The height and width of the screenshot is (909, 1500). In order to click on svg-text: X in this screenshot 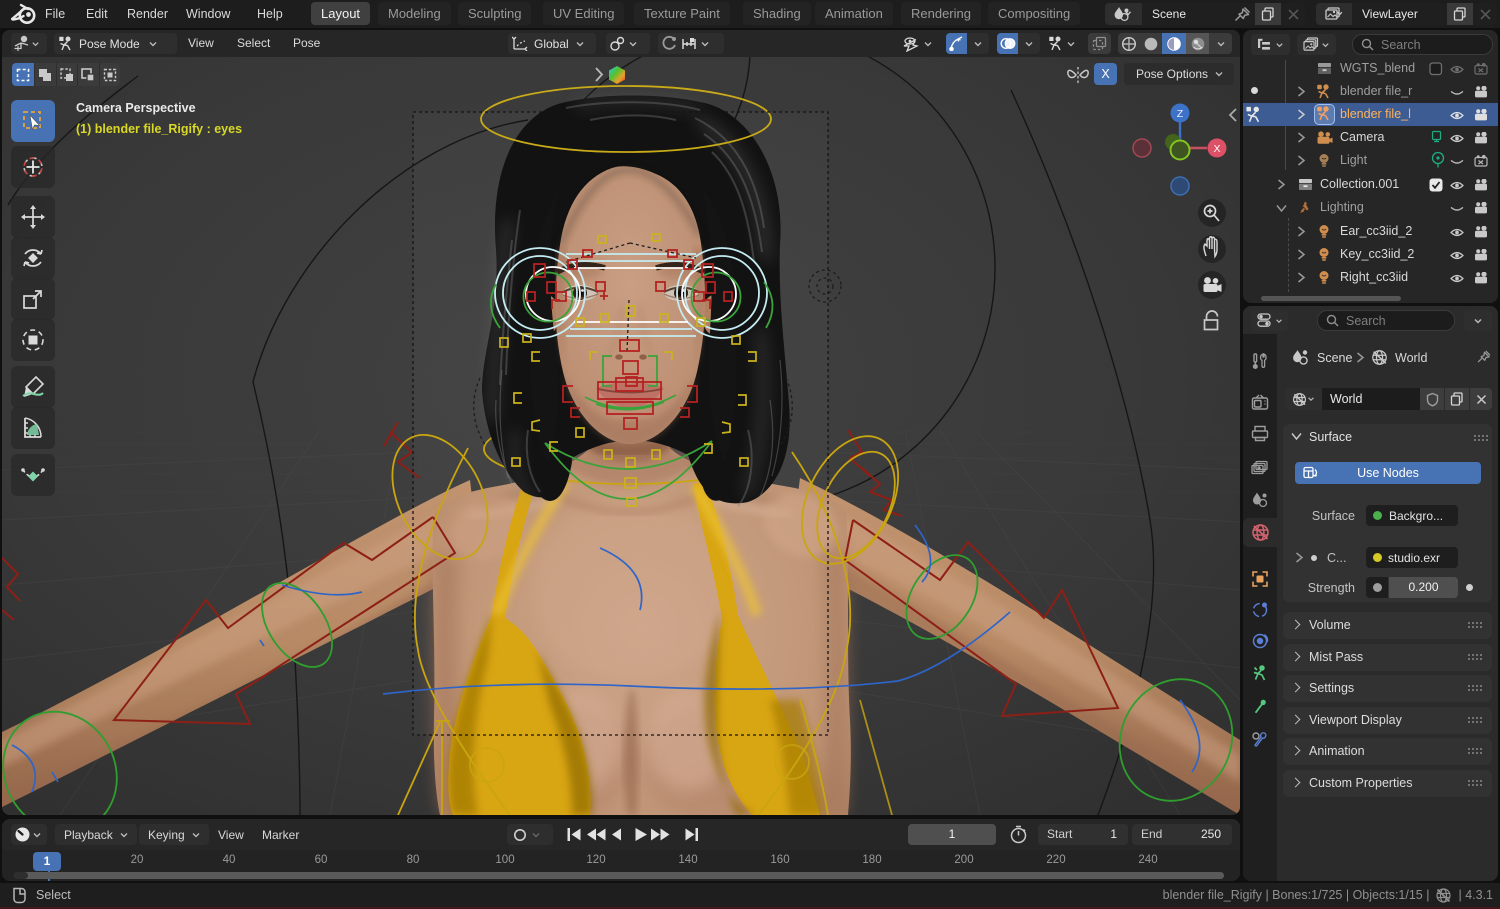, I will do `click(1216, 149)`.